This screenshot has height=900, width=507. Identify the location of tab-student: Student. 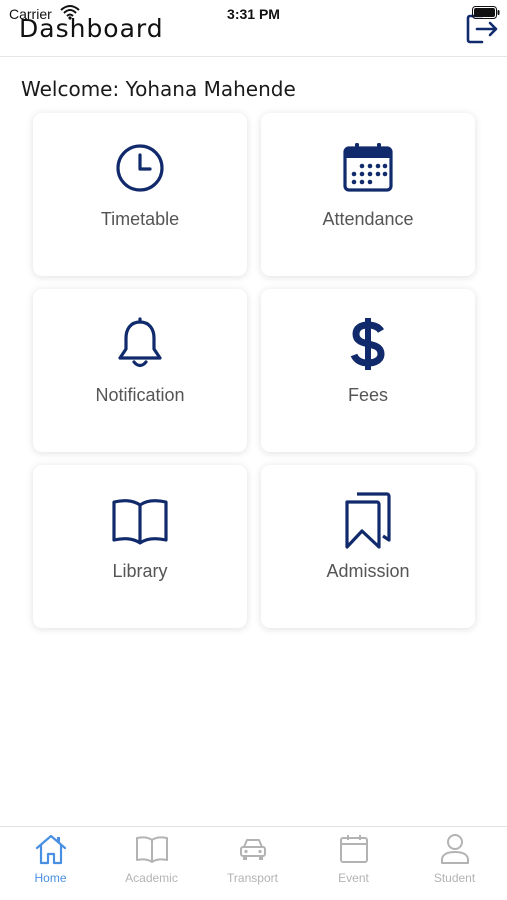
(454, 863).